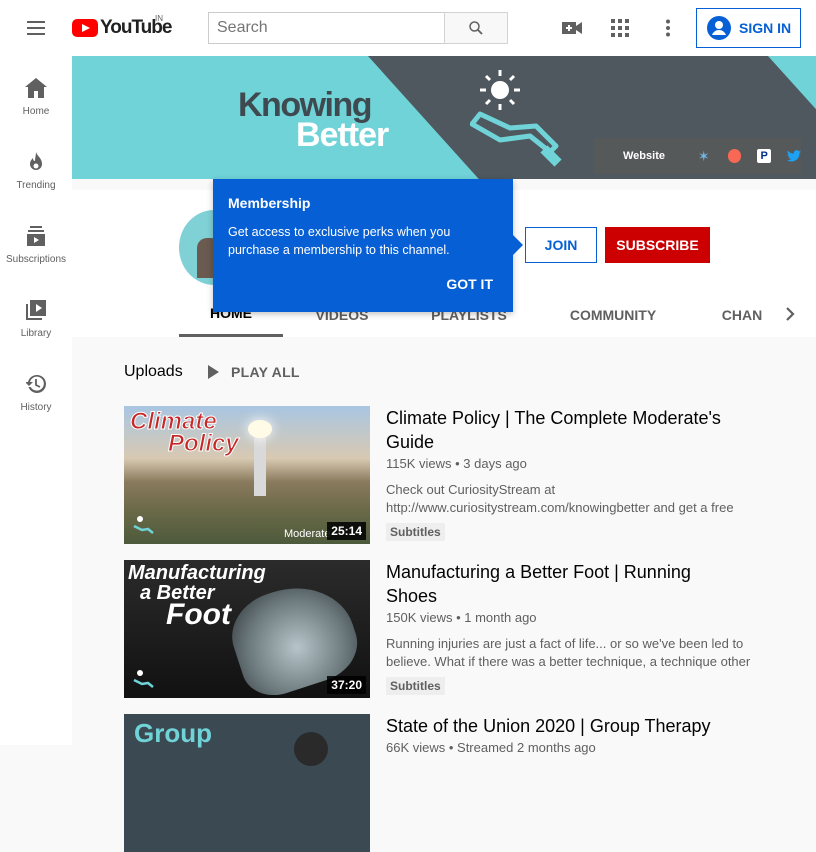 Image resolution: width=816 pixels, height=852 pixels. Describe the element at coordinates (346, 531) in the screenshot. I see `video-duration: 25:14` at that location.